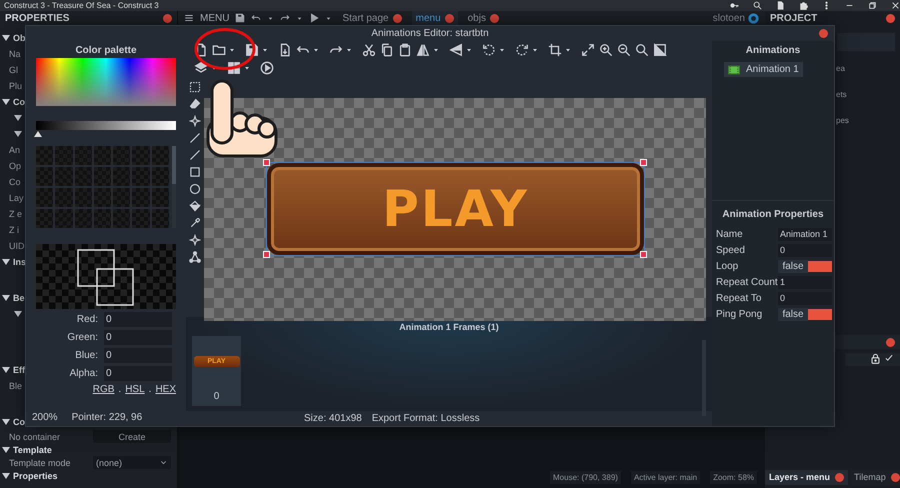 This screenshot has width=900, height=488. Describe the element at coordinates (38, 134) in the screenshot. I see `slider-thumb` at that location.